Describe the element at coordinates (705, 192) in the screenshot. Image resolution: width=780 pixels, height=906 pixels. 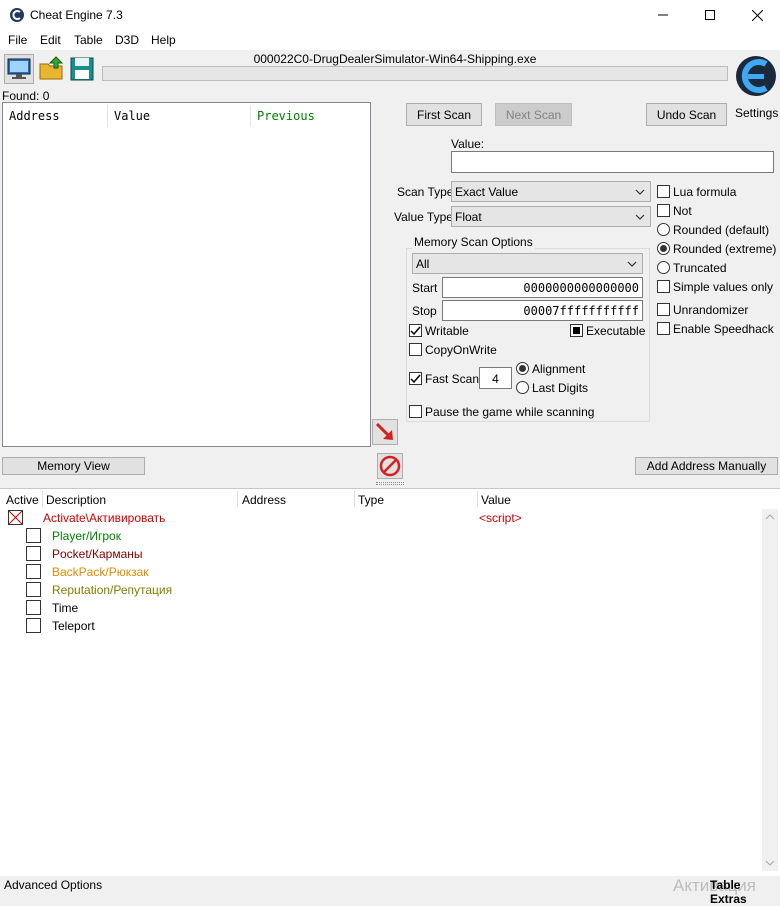
I see `lua-formula-label: Lua formula` at that location.